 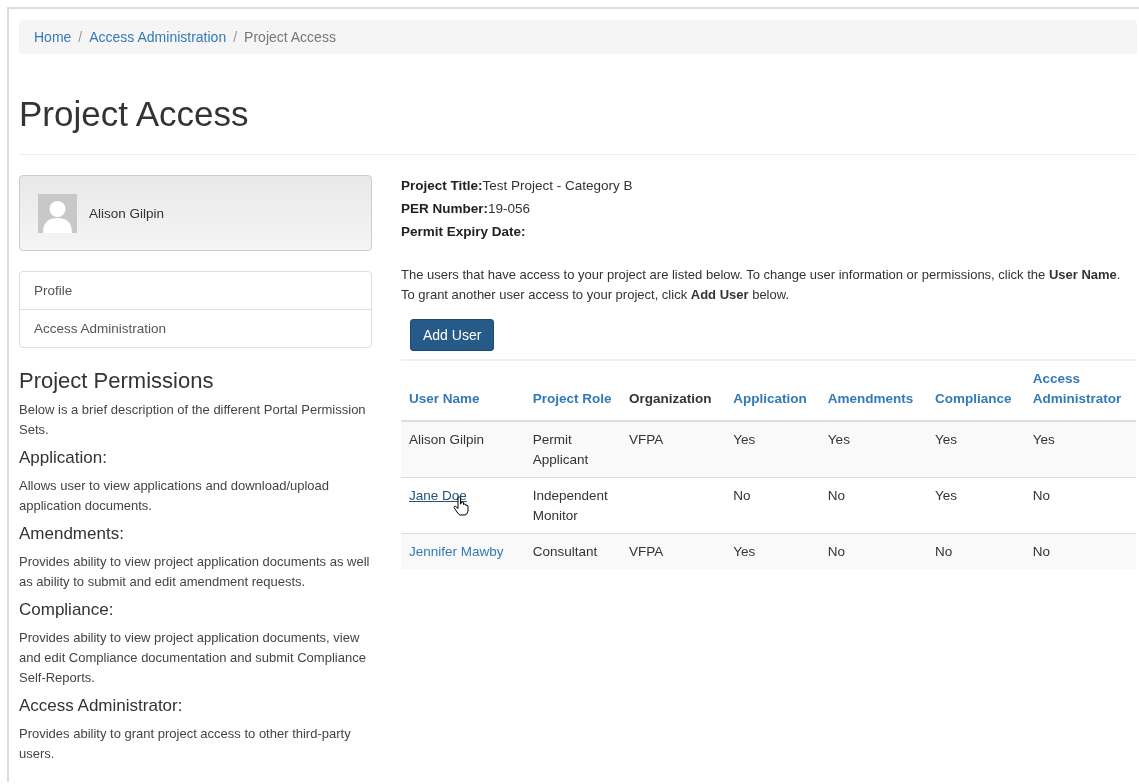 I want to click on column-header-link: User Name, so click(x=463, y=399).